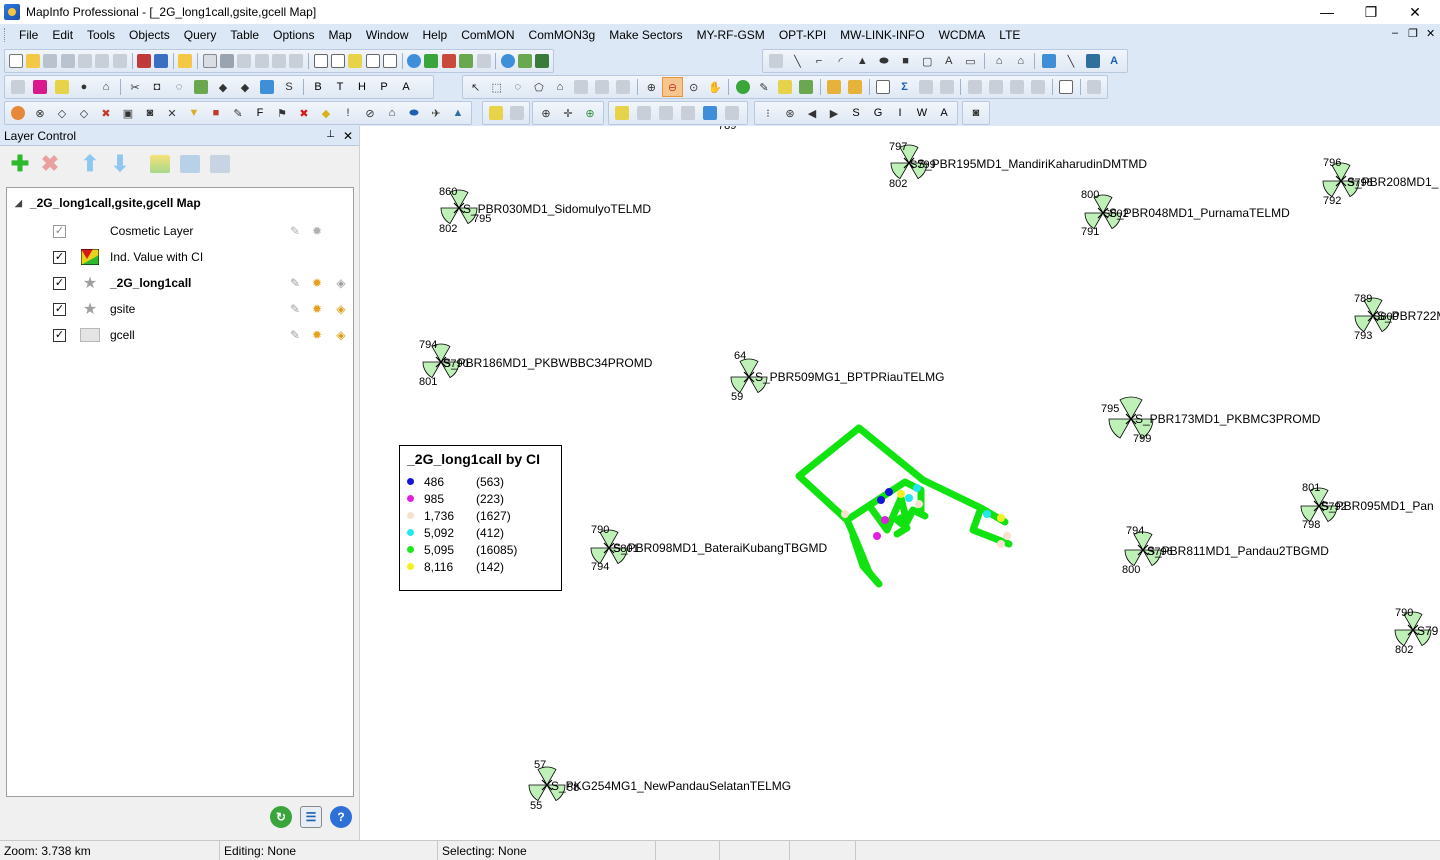  Describe the element at coordinates (925, 87) in the screenshot. I see `clip-region-icon` at that location.